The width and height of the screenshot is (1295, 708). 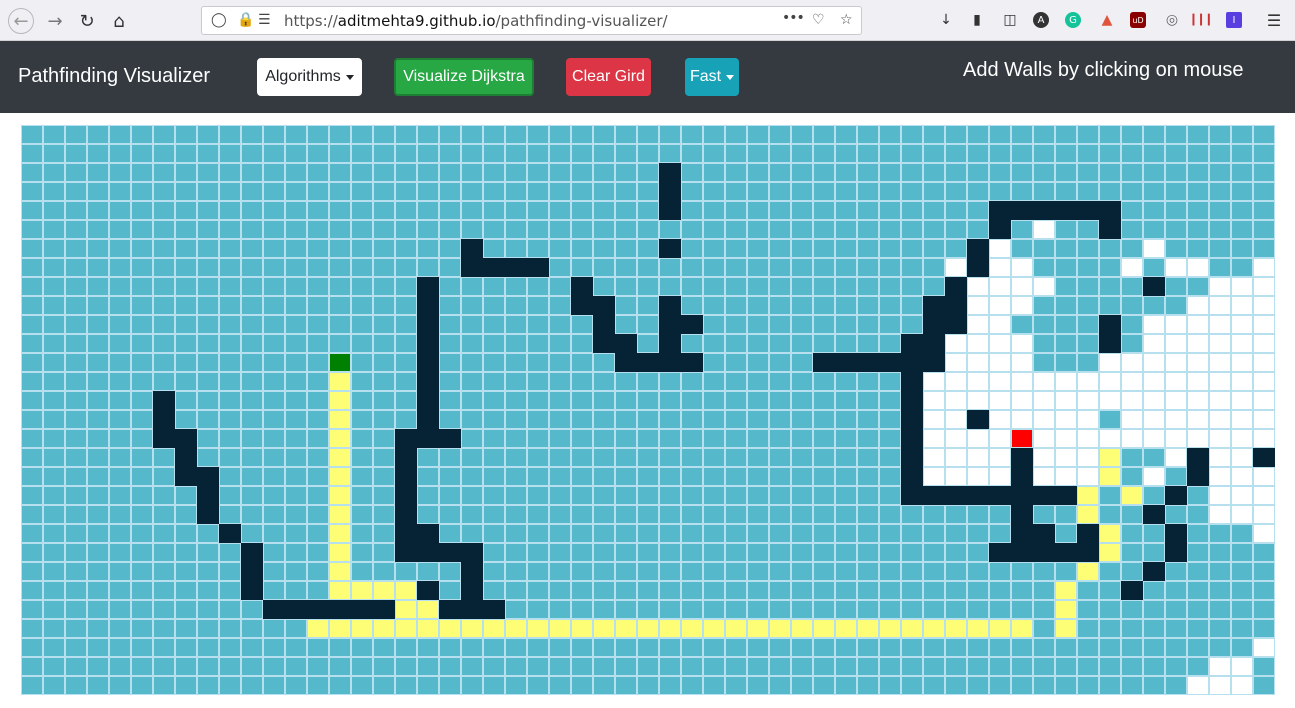 What do you see at coordinates (1010, 20) in the screenshot?
I see `sidebar-icon: ◫` at bounding box center [1010, 20].